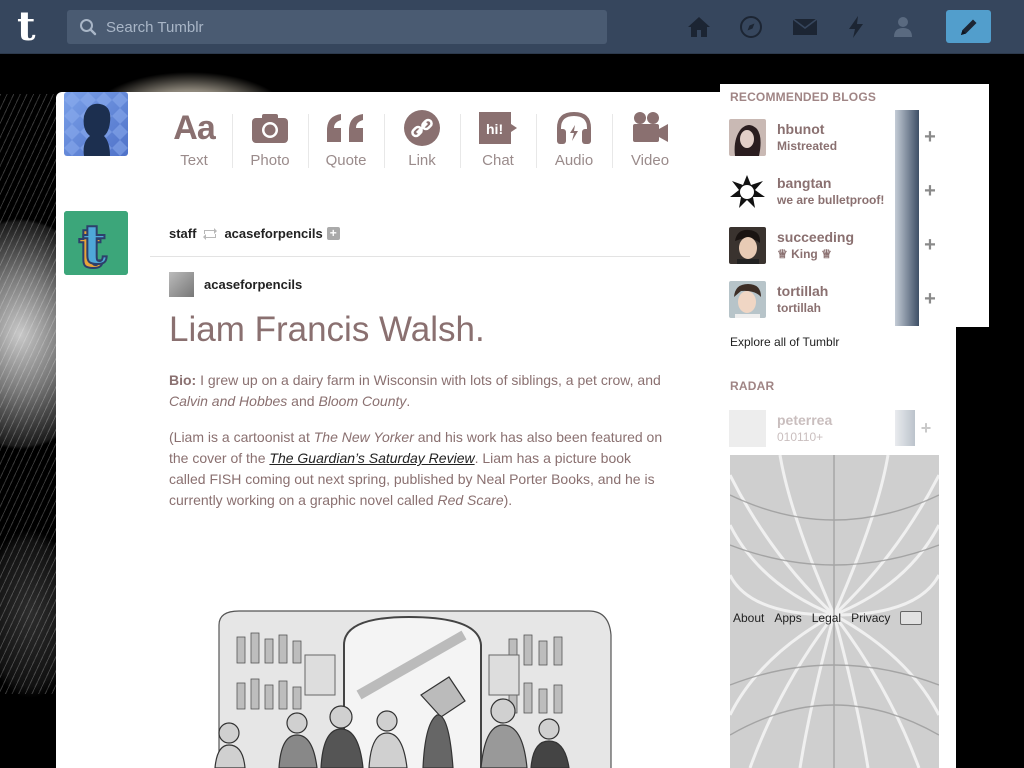  I want to click on link-icon, so click(422, 128).